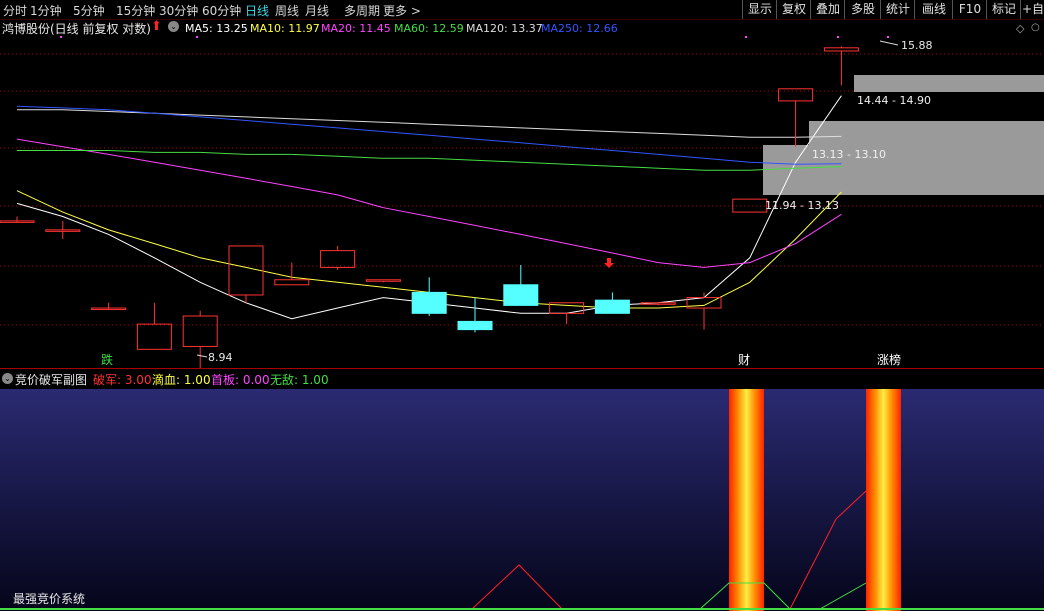 This screenshot has height=611, width=1044. I want to click on period-tab: 30分钟, so click(178, 10).